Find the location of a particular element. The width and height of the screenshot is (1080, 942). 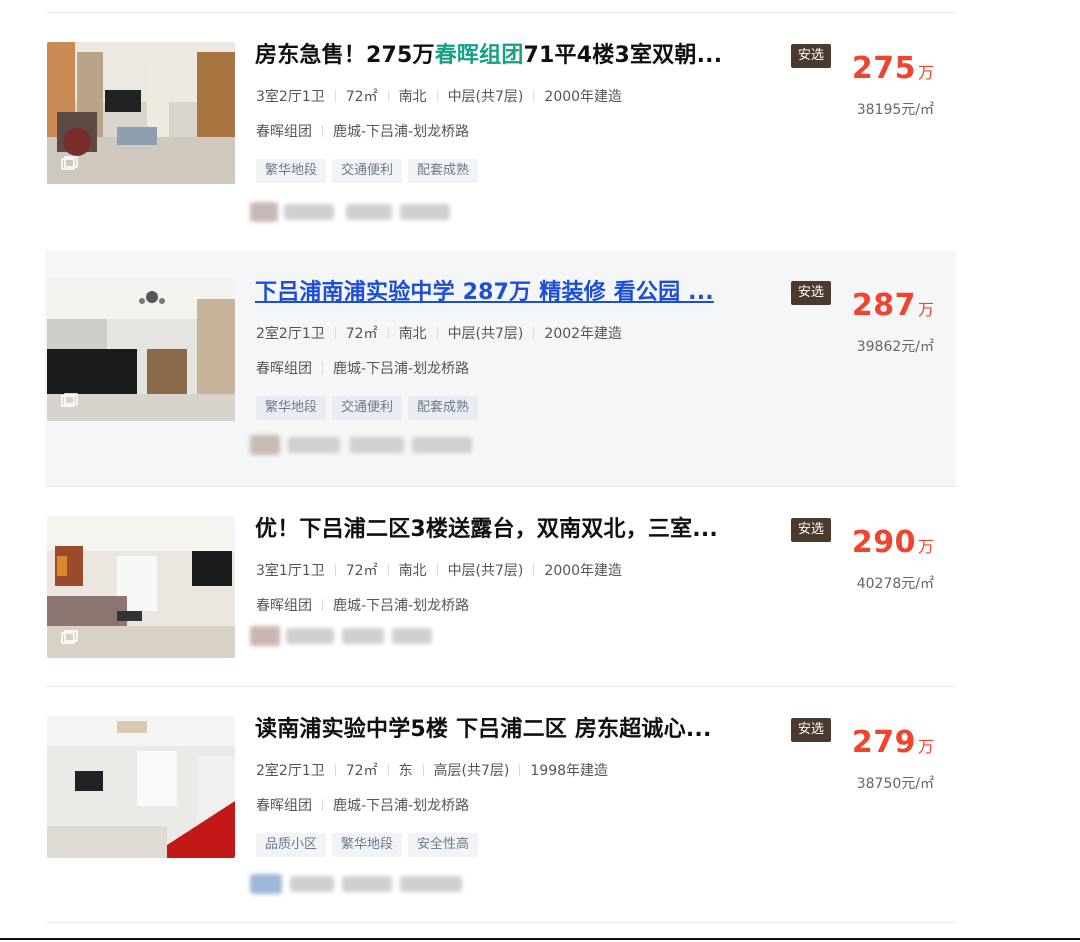

unit-price: 38195元/㎡ is located at coordinates (895, 110).